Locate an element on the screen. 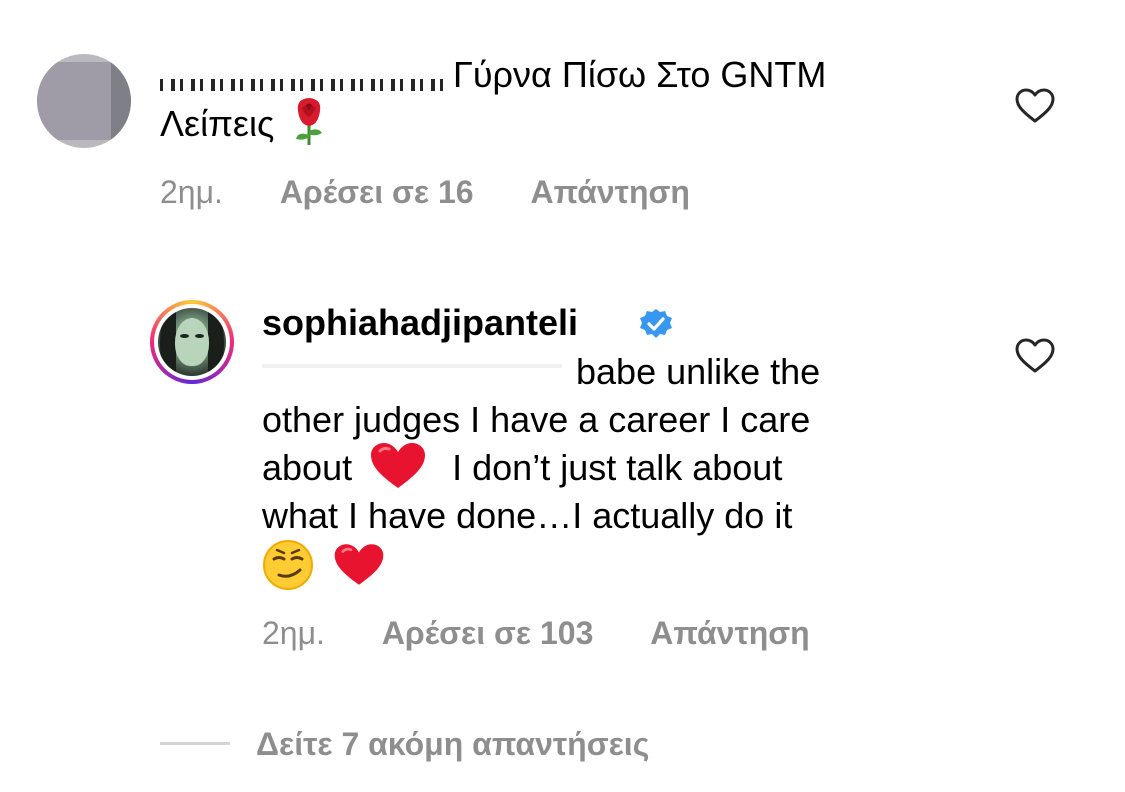  verified-badge-icon is located at coordinates (656, 323).